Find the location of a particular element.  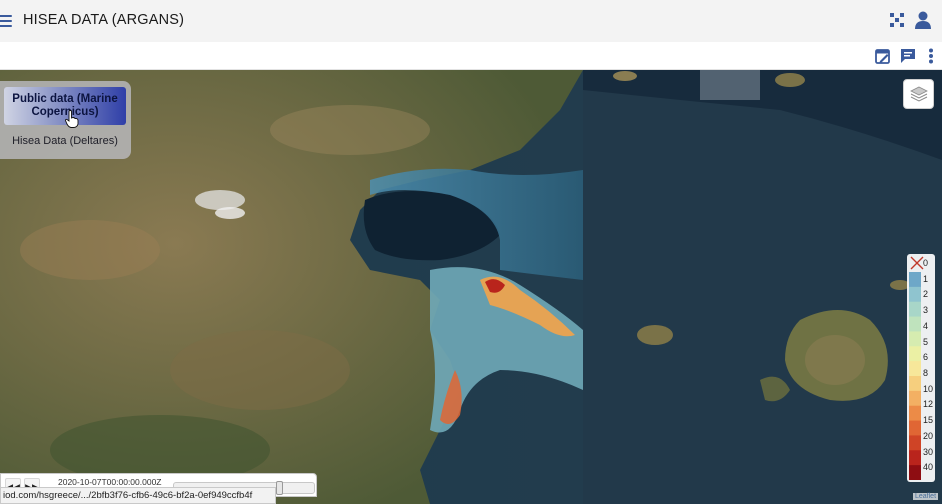

legend-label: 10 is located at coordinates (928, 388).